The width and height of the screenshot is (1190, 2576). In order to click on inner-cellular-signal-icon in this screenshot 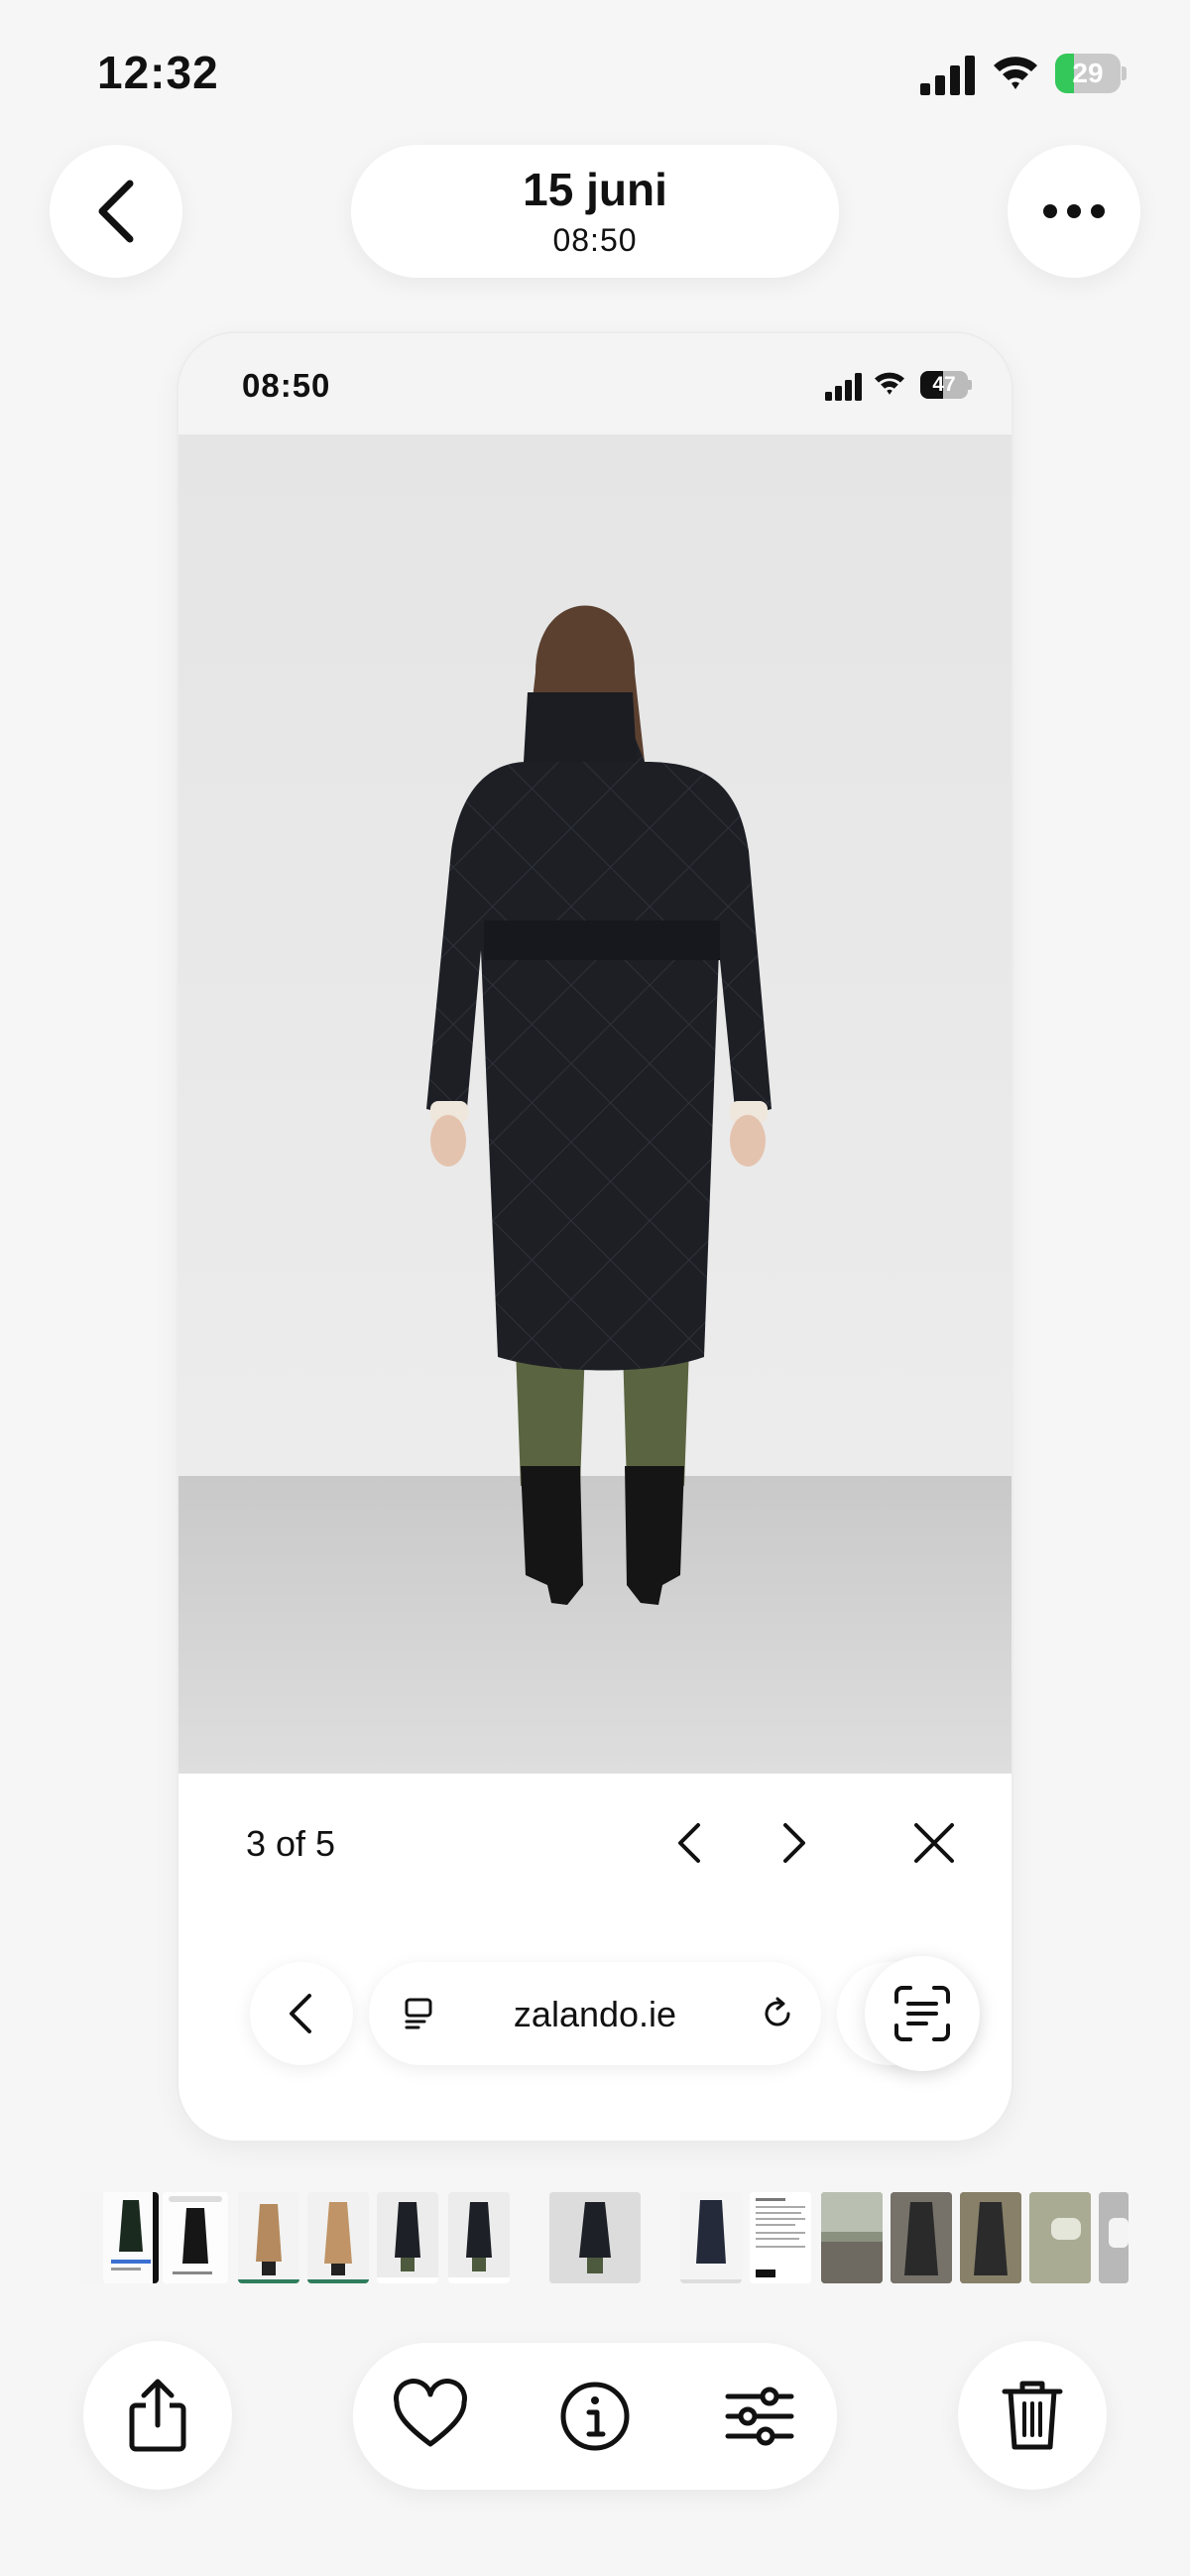, I will do `click(844, 387)`.